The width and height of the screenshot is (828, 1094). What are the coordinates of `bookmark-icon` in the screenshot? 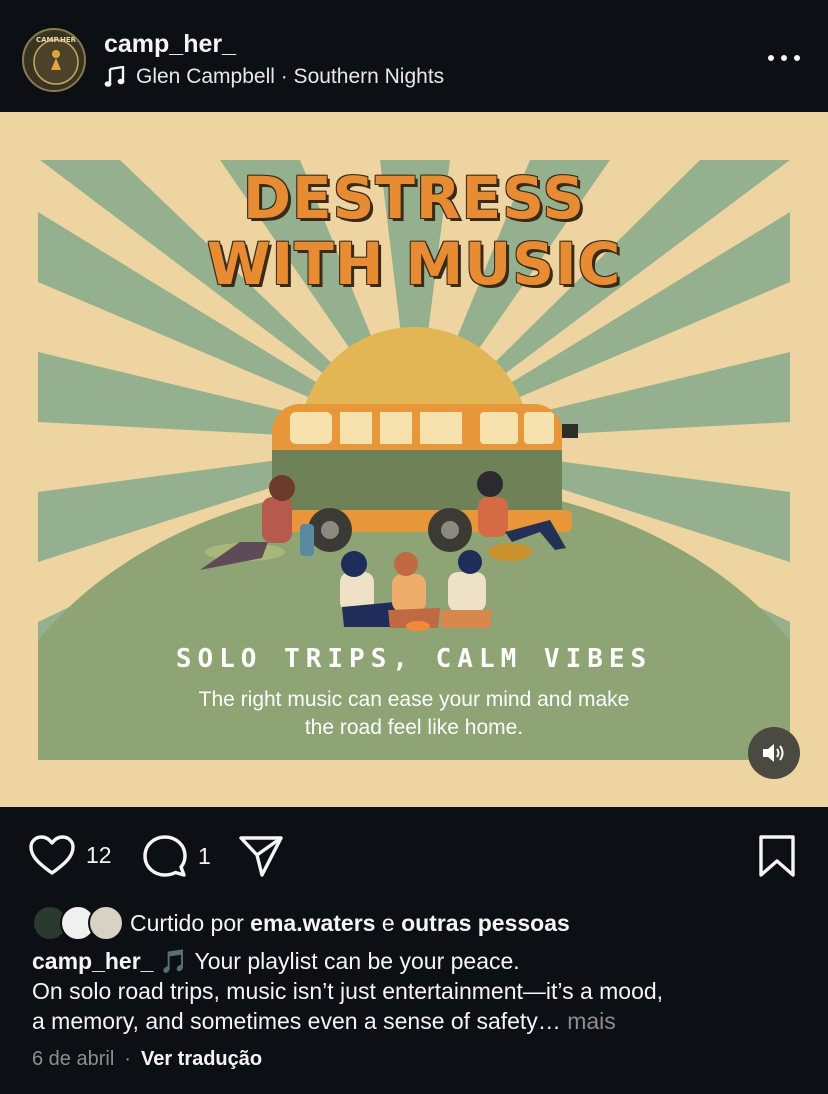 It's located at (777, 856).